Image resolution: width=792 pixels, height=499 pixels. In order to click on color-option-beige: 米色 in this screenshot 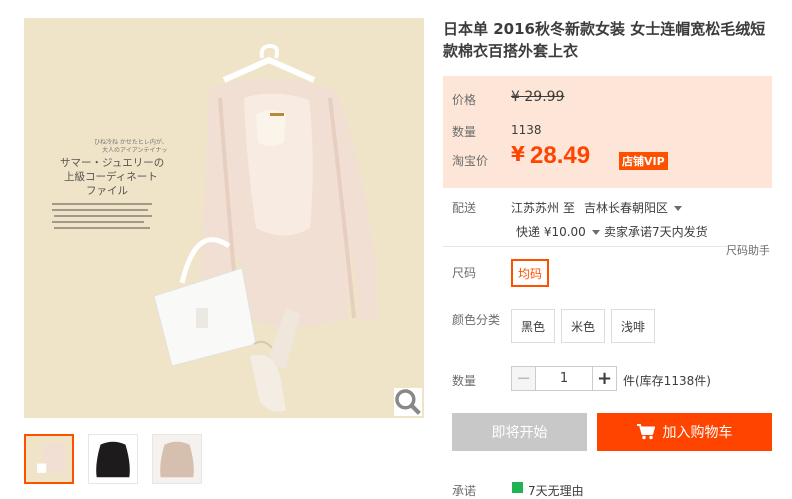, I will do `click(583, 326)`.